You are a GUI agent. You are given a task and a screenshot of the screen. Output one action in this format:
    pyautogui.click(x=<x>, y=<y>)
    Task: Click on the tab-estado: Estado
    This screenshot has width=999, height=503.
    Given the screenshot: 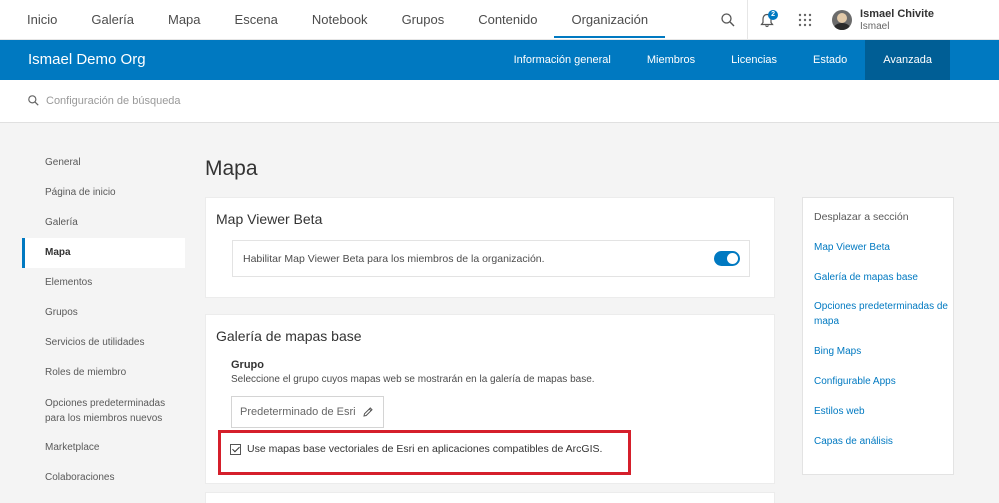 What is the action you would take?
    pyautogui.click(x=830, y=60)
    